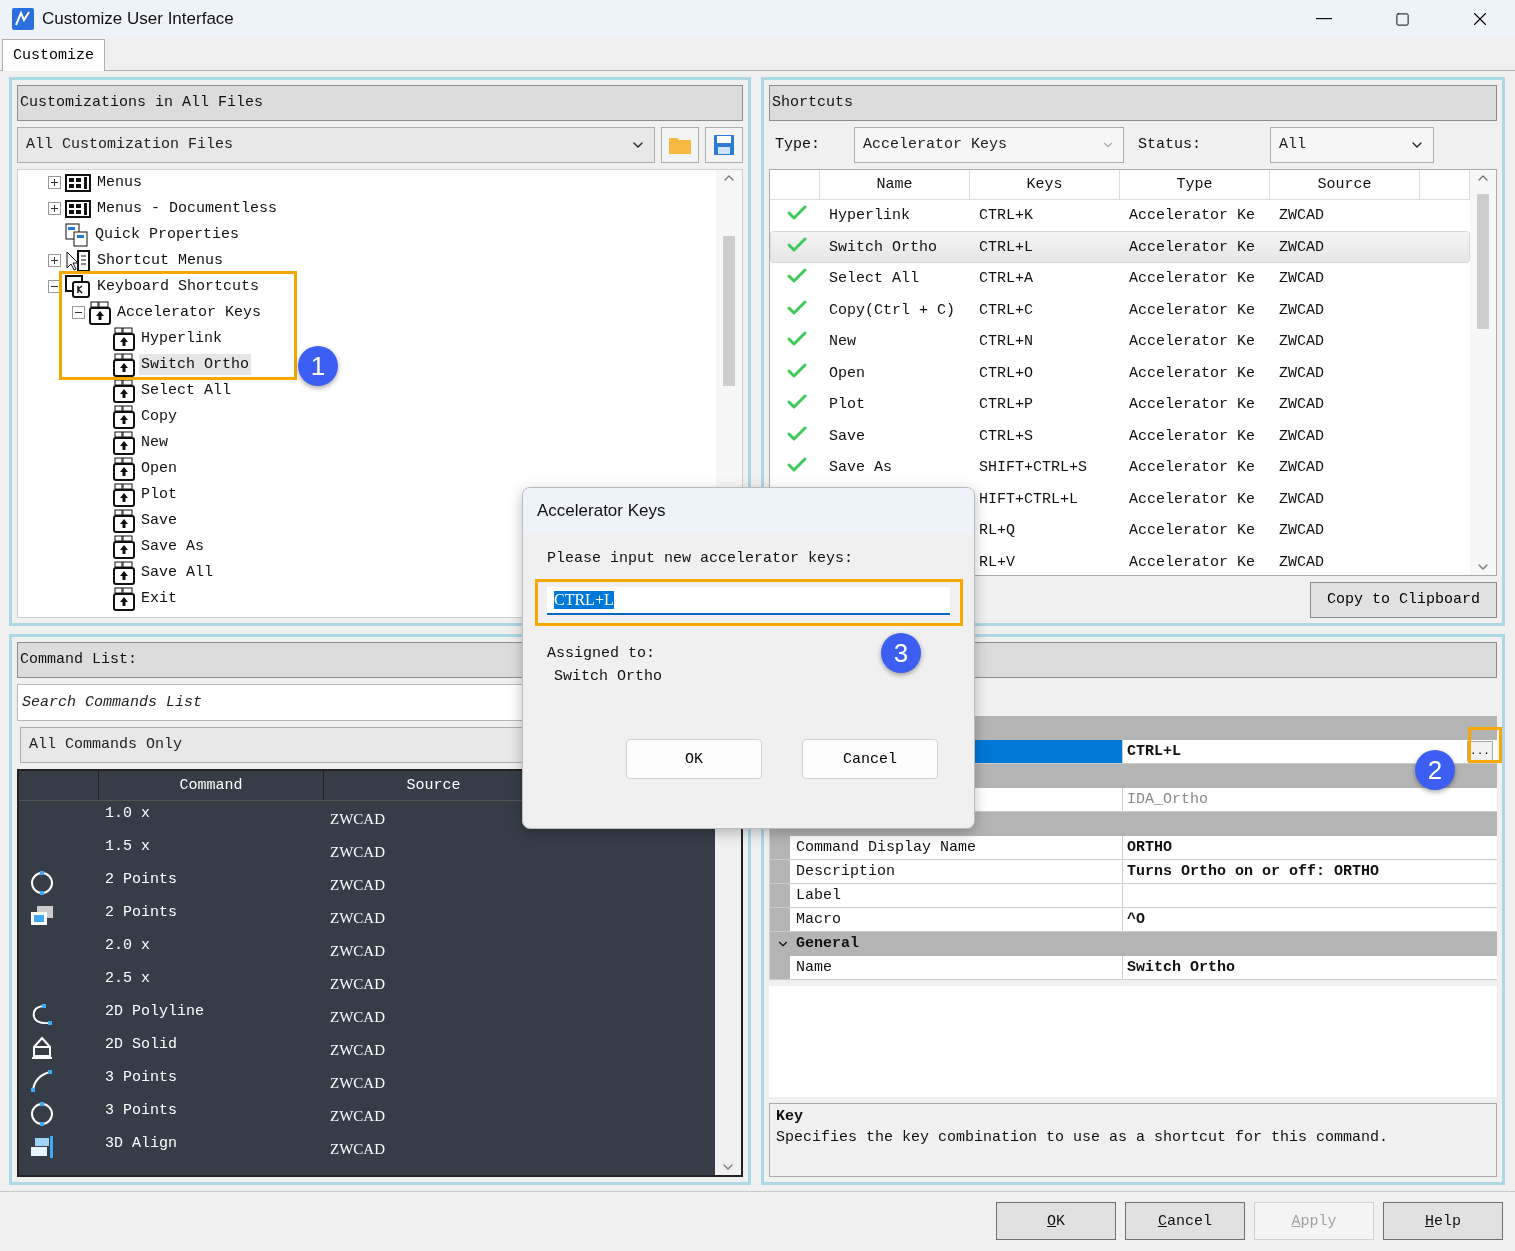 This screenshot has height=1251, width=1515. I want to click on column-header: Name, so click(895, 184).